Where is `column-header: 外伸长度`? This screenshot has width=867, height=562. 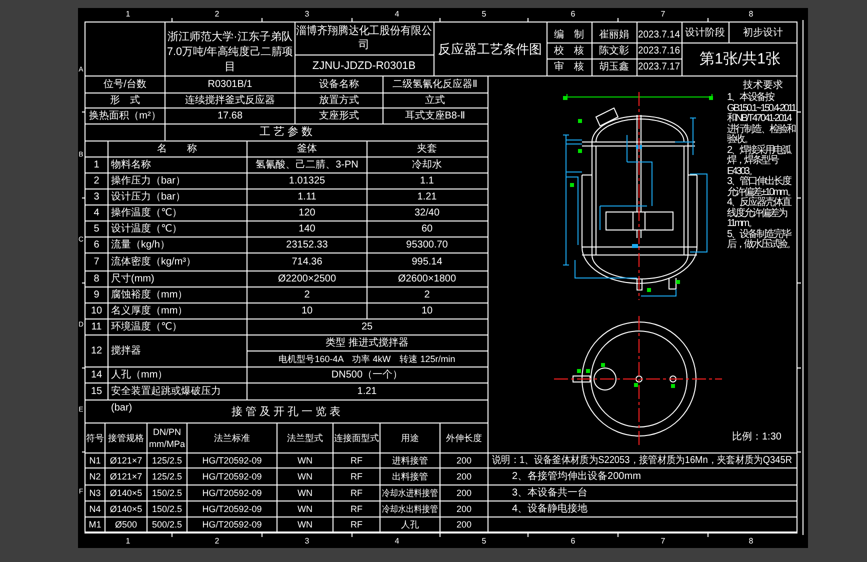
column-header: 外伸长度 is located at coordinates (464, 438).